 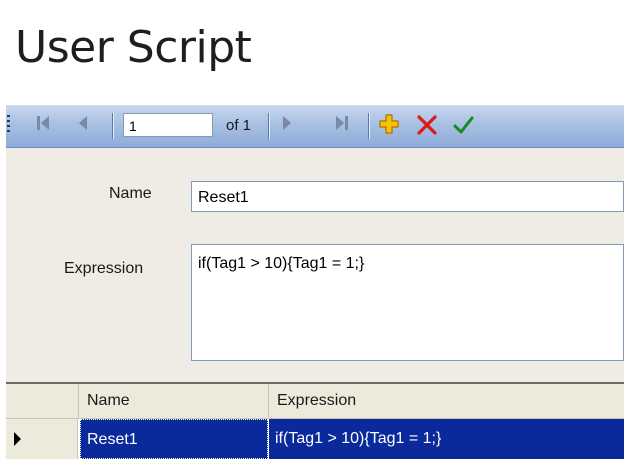 I want to click on save-checkmark-icon, so click(x=463, y=126).